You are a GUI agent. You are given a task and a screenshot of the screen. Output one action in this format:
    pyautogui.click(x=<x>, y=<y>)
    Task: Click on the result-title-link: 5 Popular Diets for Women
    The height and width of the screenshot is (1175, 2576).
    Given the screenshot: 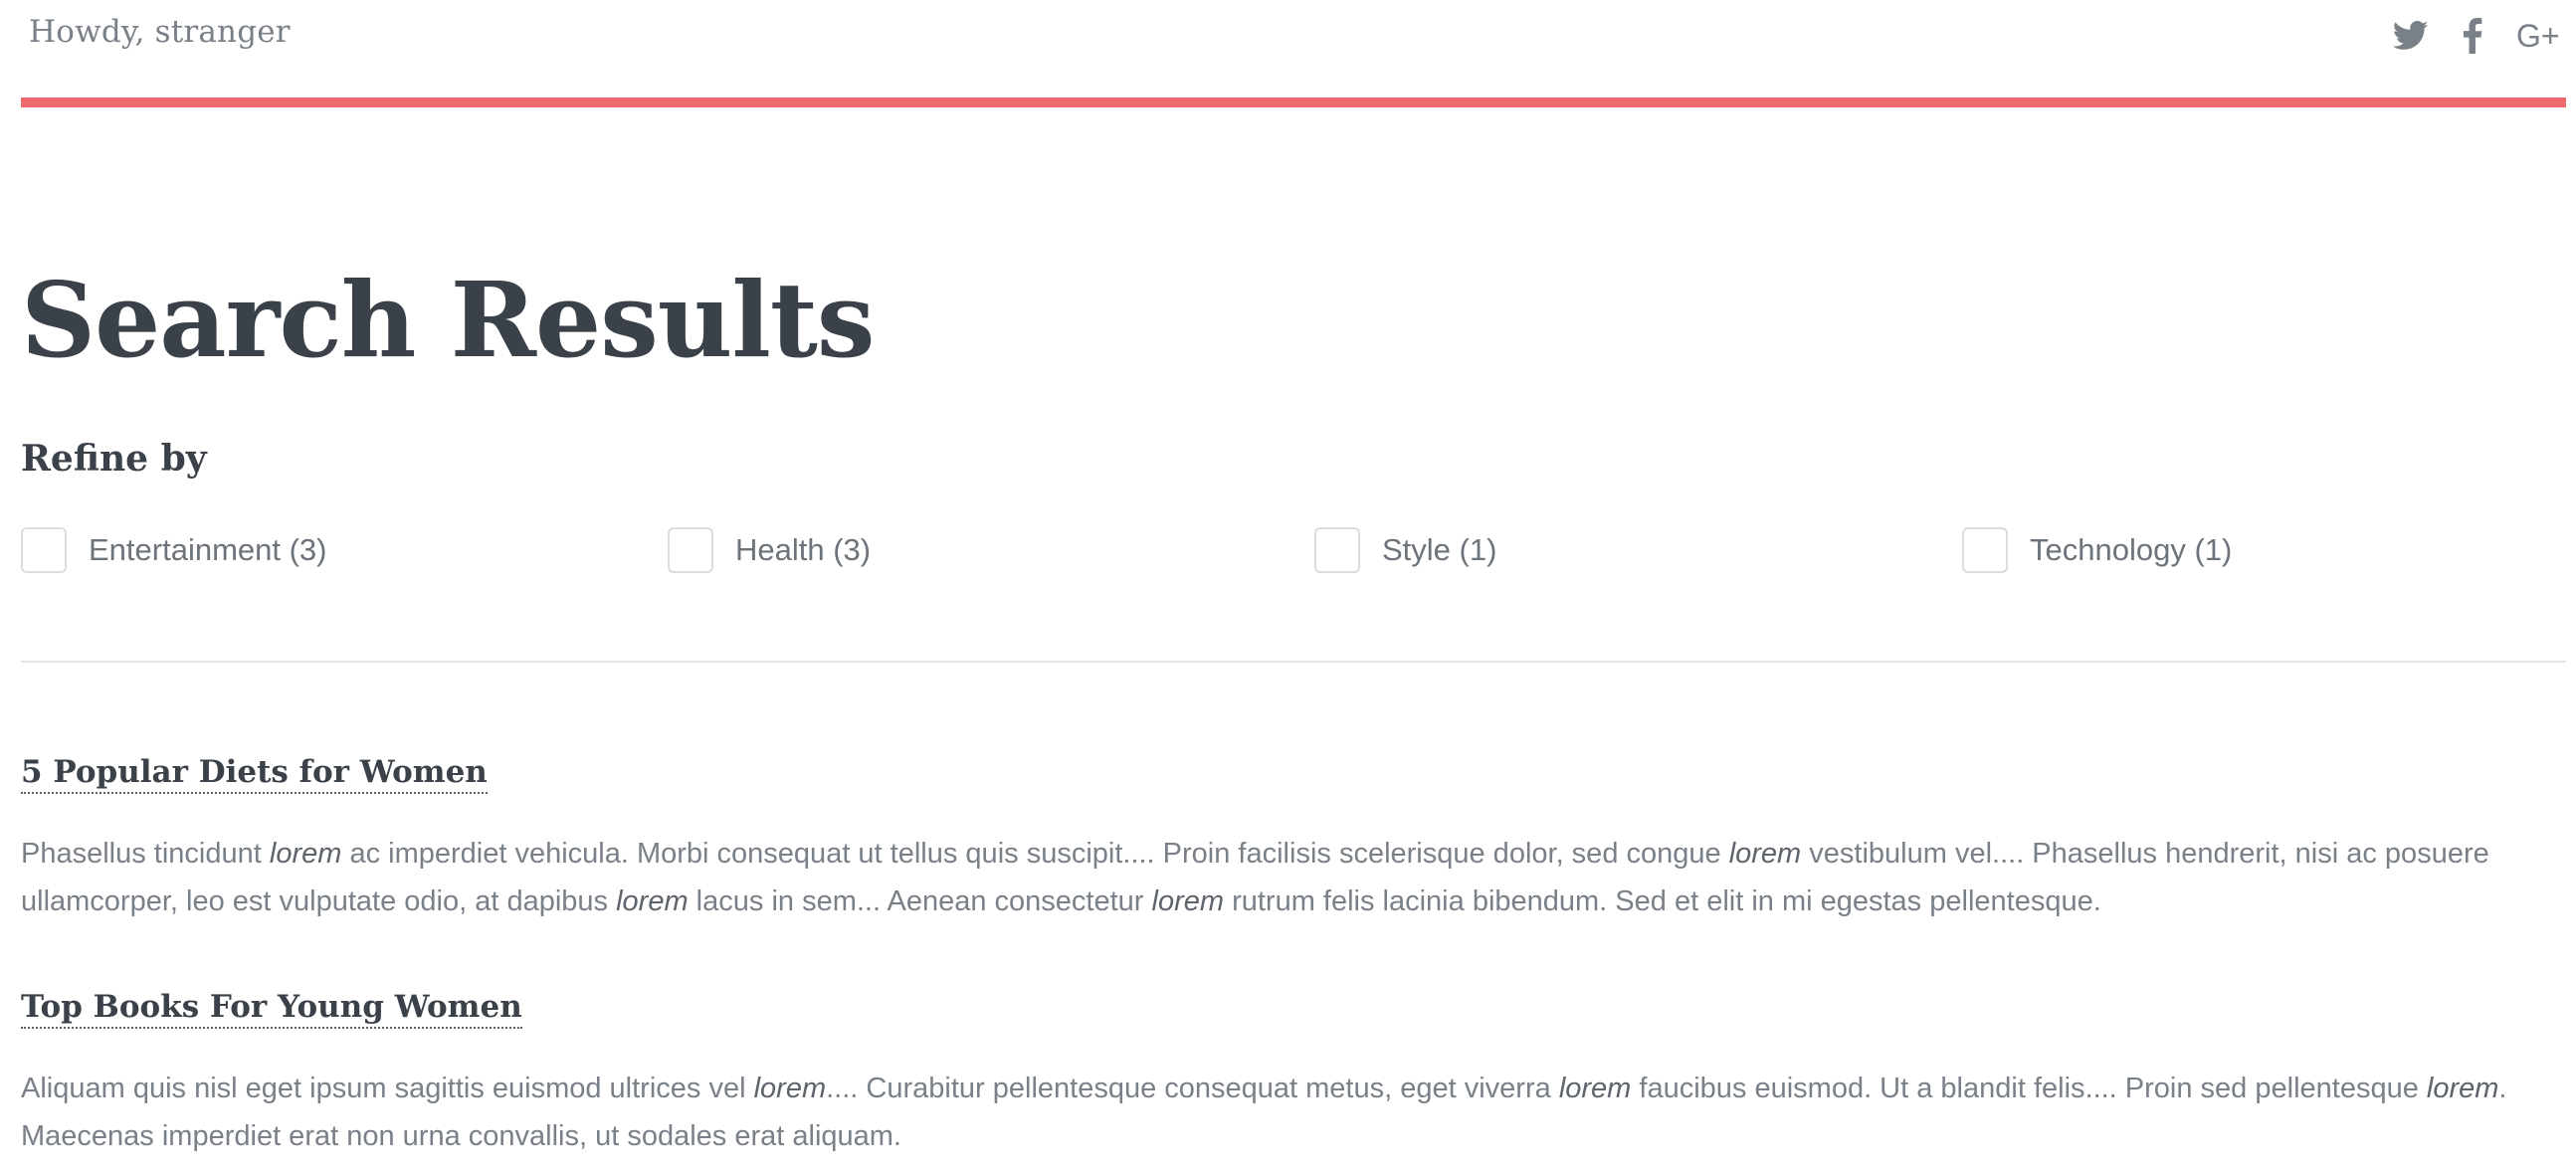 What is the action you would take?
    pyautogui.click(x=254, y=774)
    